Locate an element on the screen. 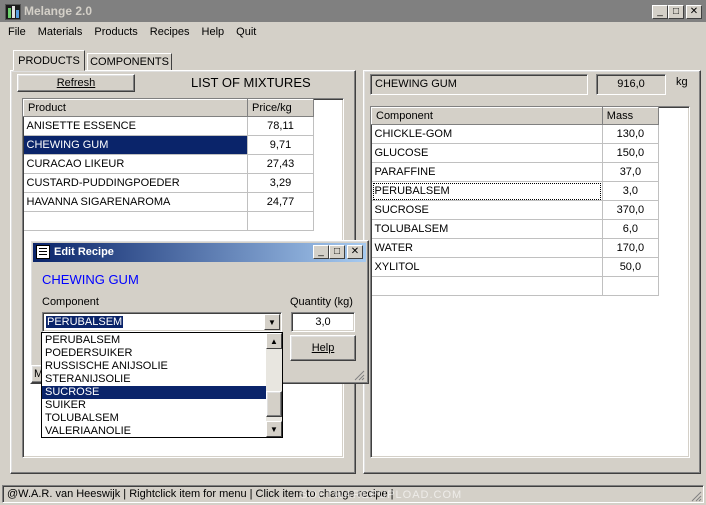 This screenshot has height=505, width=706. table-row: PARAFFINE 37,0 is located at coordinates (515, 172).